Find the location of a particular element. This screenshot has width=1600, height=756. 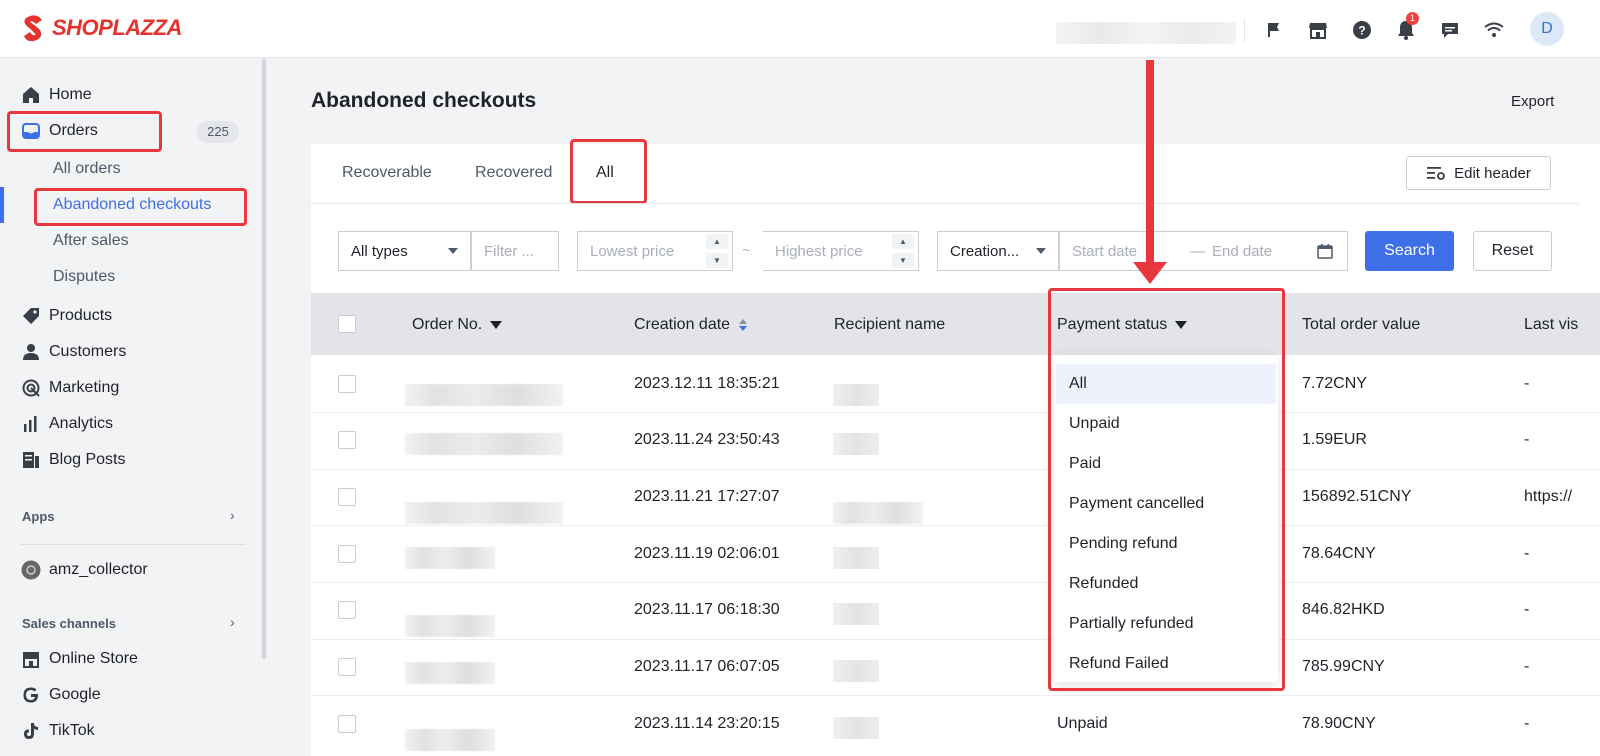

type-select-value: All types is located at coordinates (379, 251).